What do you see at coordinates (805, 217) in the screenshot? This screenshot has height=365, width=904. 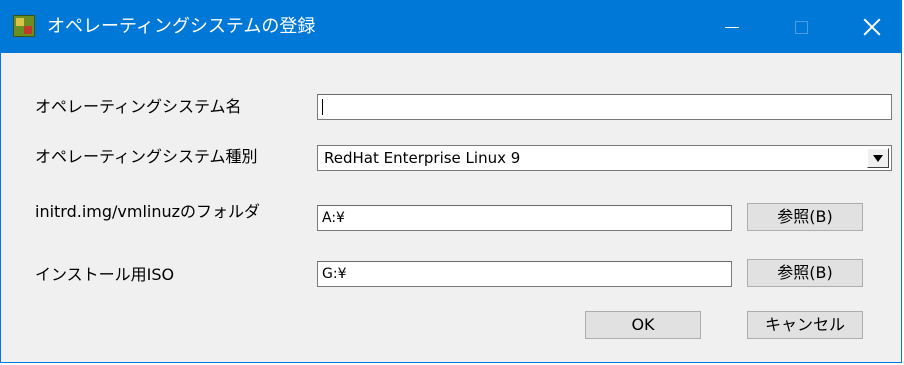 I see `initrd-browse-button: 参照(B)` at bounding box center [805, 217].